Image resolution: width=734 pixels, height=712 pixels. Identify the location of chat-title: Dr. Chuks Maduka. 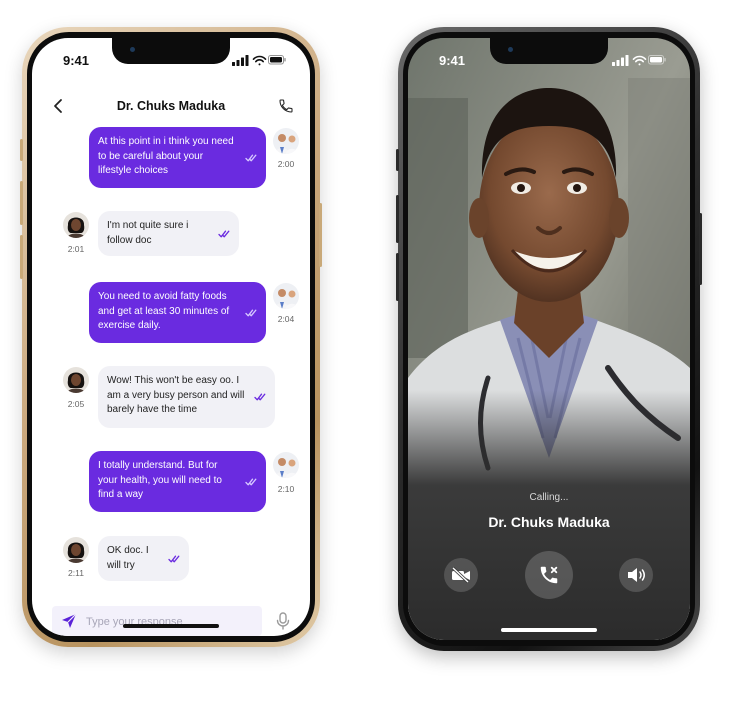
(171, 106).